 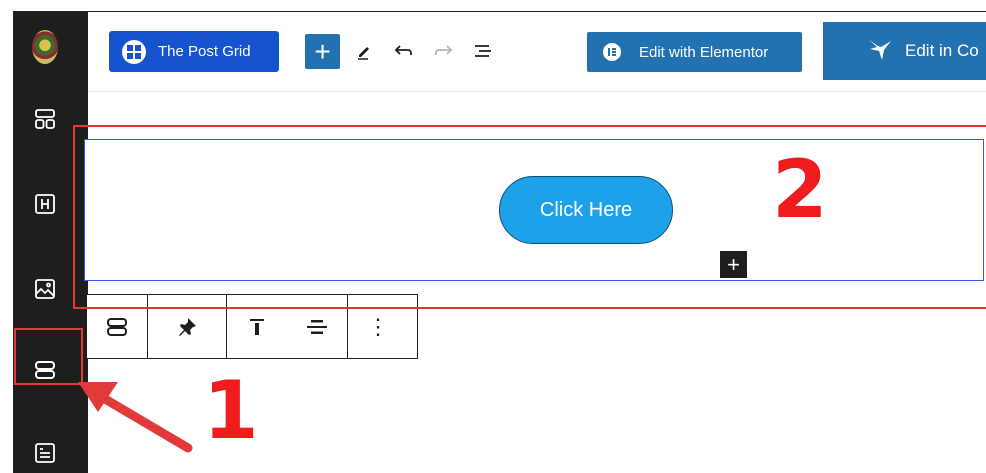 I want to click on edit-with-elementor-button: Edit with Elementor, so click(x=694, y=52).